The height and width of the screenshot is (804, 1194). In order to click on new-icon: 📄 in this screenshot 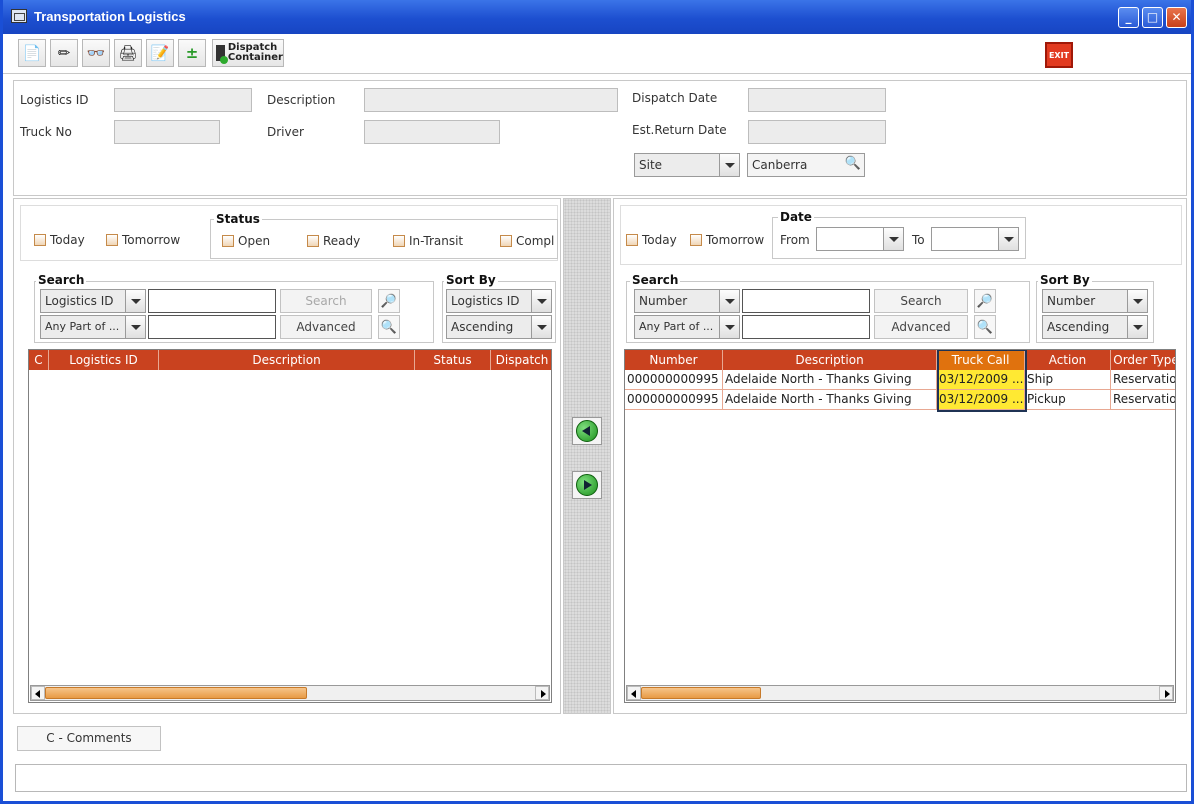, I will do `click(32, 53)`.